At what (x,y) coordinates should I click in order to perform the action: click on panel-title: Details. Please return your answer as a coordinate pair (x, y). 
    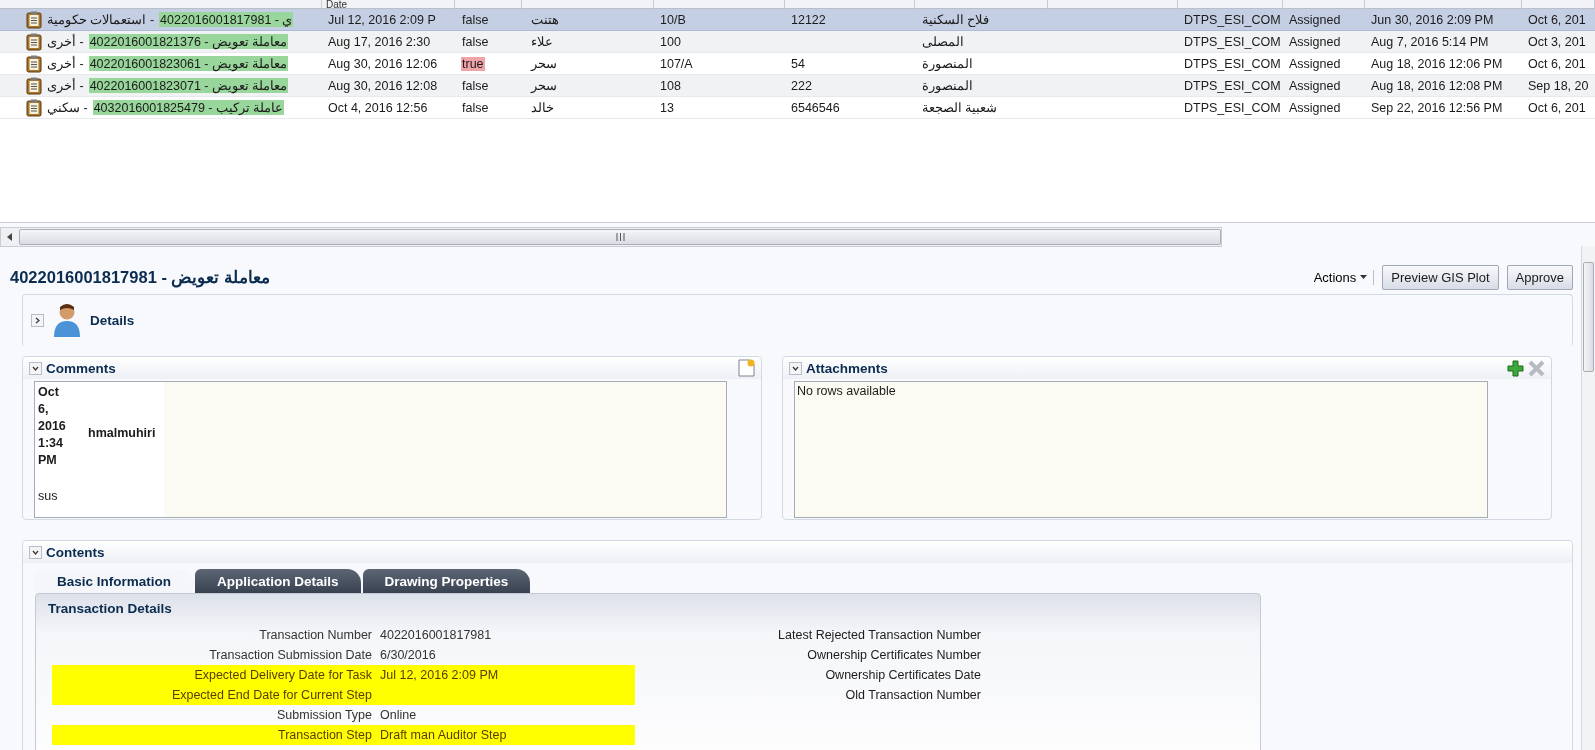
    Looking at the image, I should click on (112, 320).